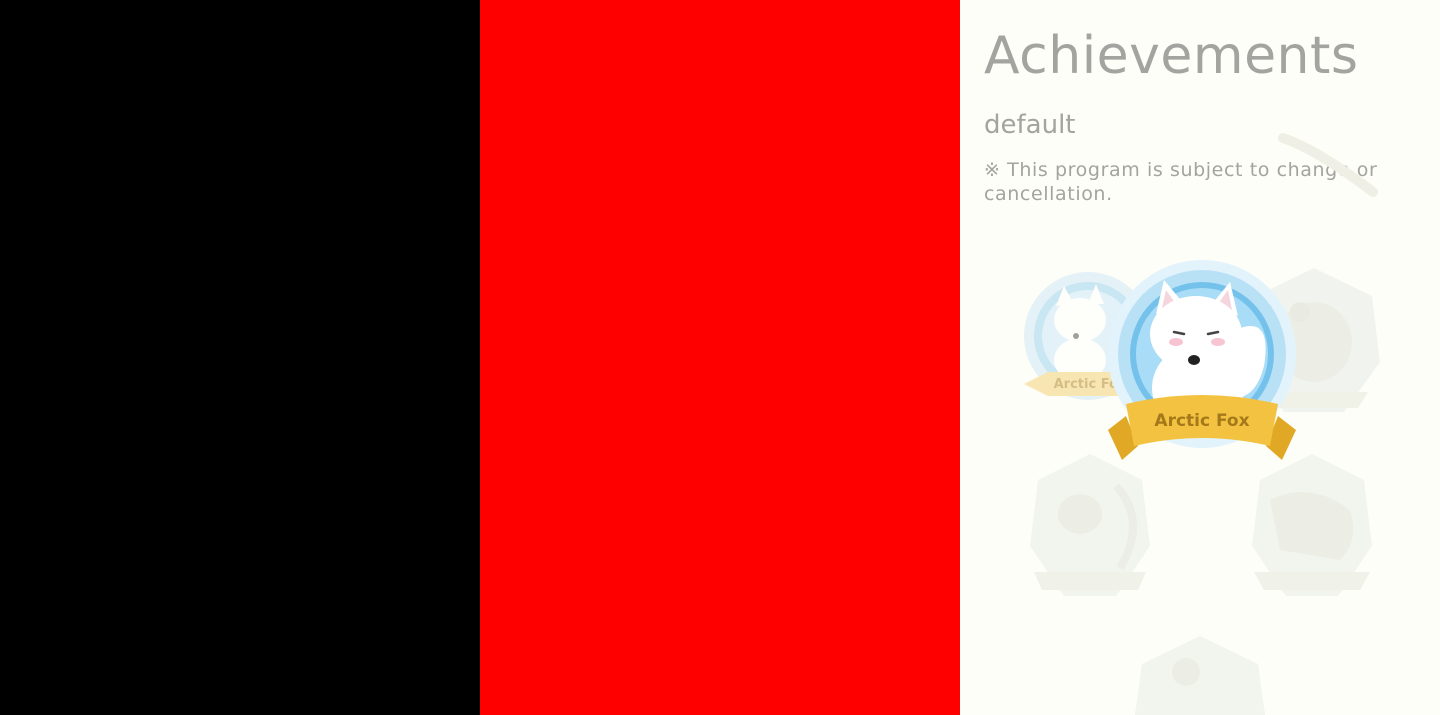  I want to click on locked-badge-bottom-icon, so click(1200, 673).